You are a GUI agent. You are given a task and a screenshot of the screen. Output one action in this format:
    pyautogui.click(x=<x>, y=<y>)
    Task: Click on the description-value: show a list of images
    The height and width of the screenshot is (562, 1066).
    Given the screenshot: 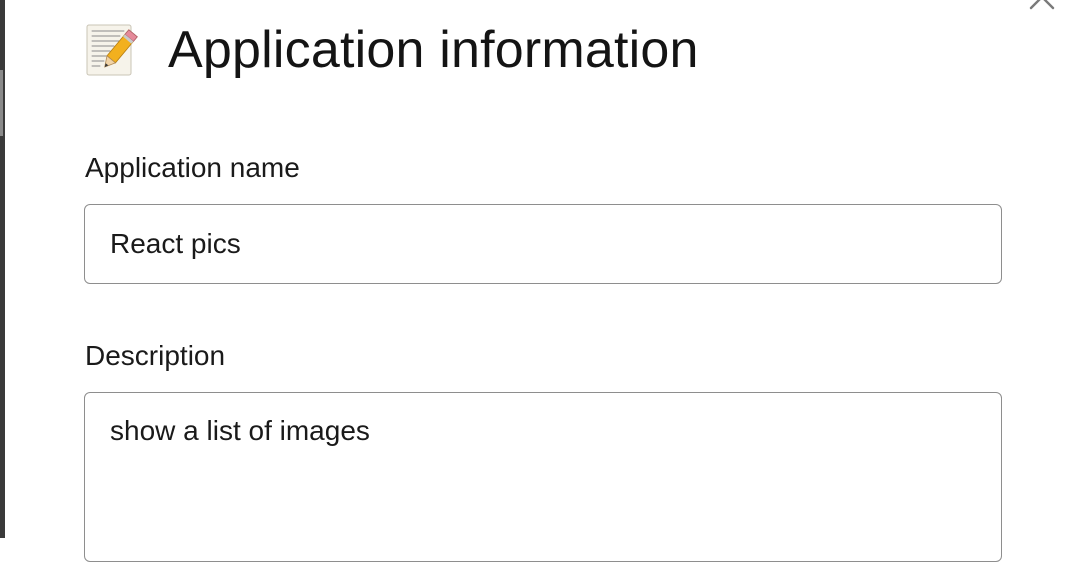 What is the action you would take?
    pyautogui.click(x=240, y=430)
    